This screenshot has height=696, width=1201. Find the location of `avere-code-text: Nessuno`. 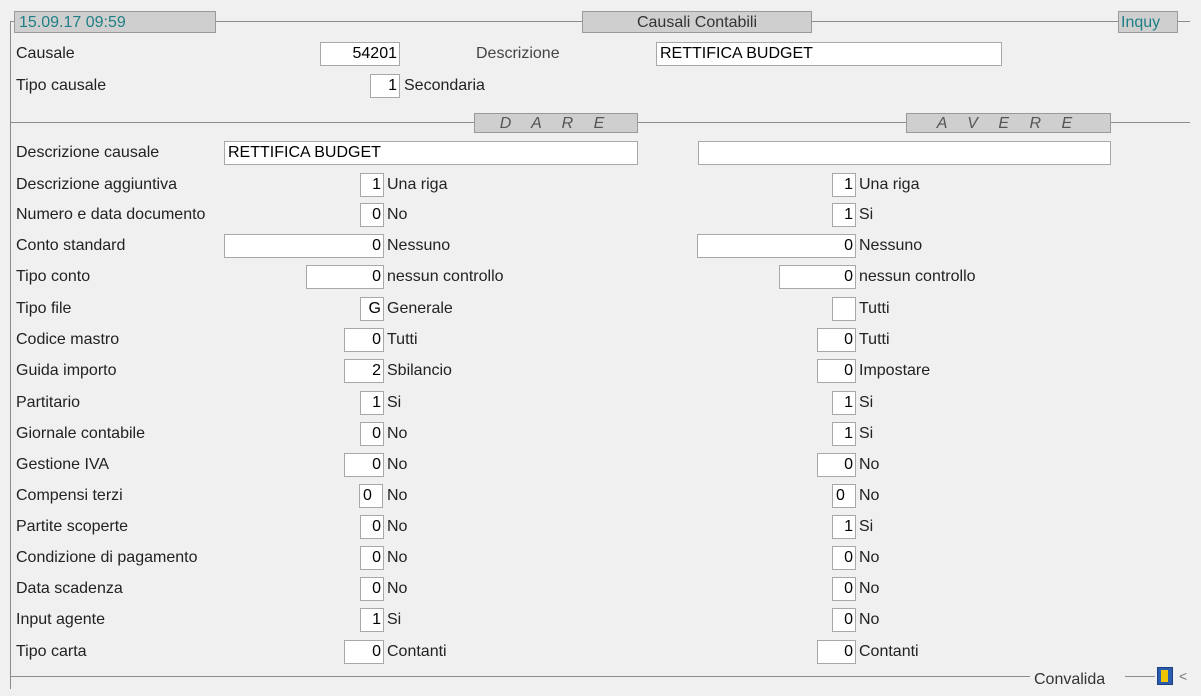

avere-code-text: Nessuno is located at coordinates (891, 245).